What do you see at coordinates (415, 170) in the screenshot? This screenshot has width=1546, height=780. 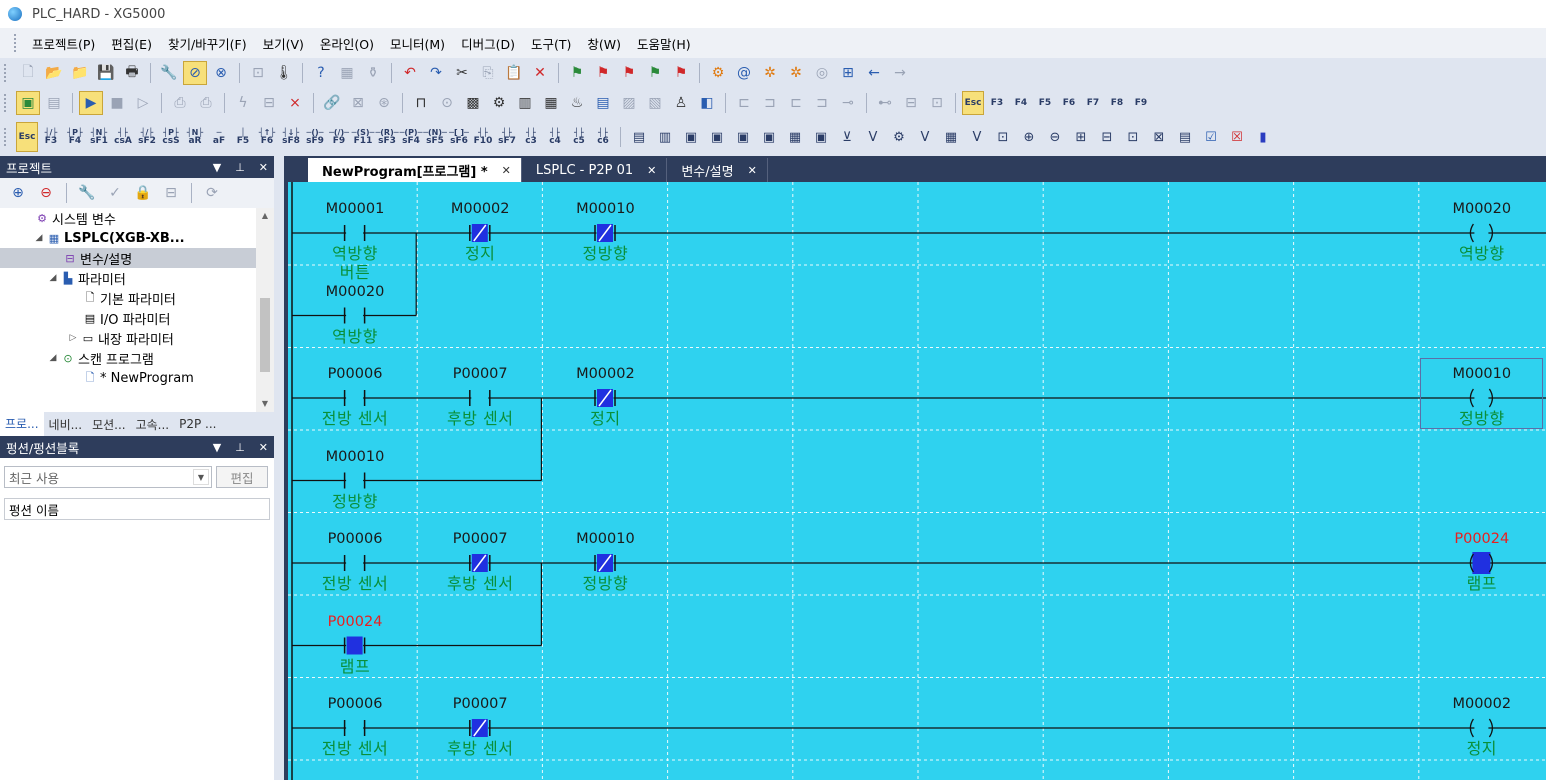 I see `tab-newprogram: NewProgram[프로그램] * ✕` at bounding box center [415, 170].